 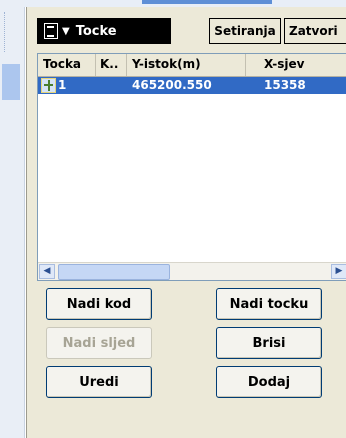 I want to click on menu-icon, so click(x=51, y=31).